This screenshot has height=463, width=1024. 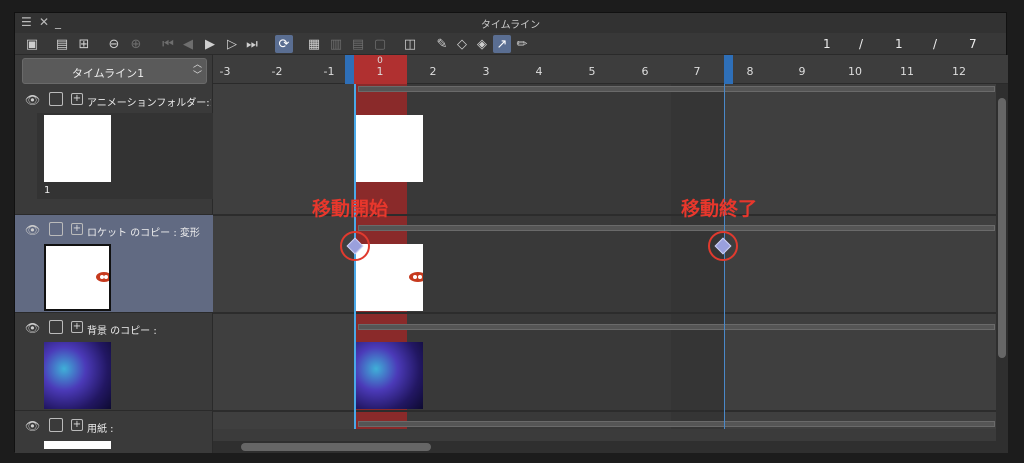 I want to click on ruler-tick-label: -2, so click(x=277, y=71).